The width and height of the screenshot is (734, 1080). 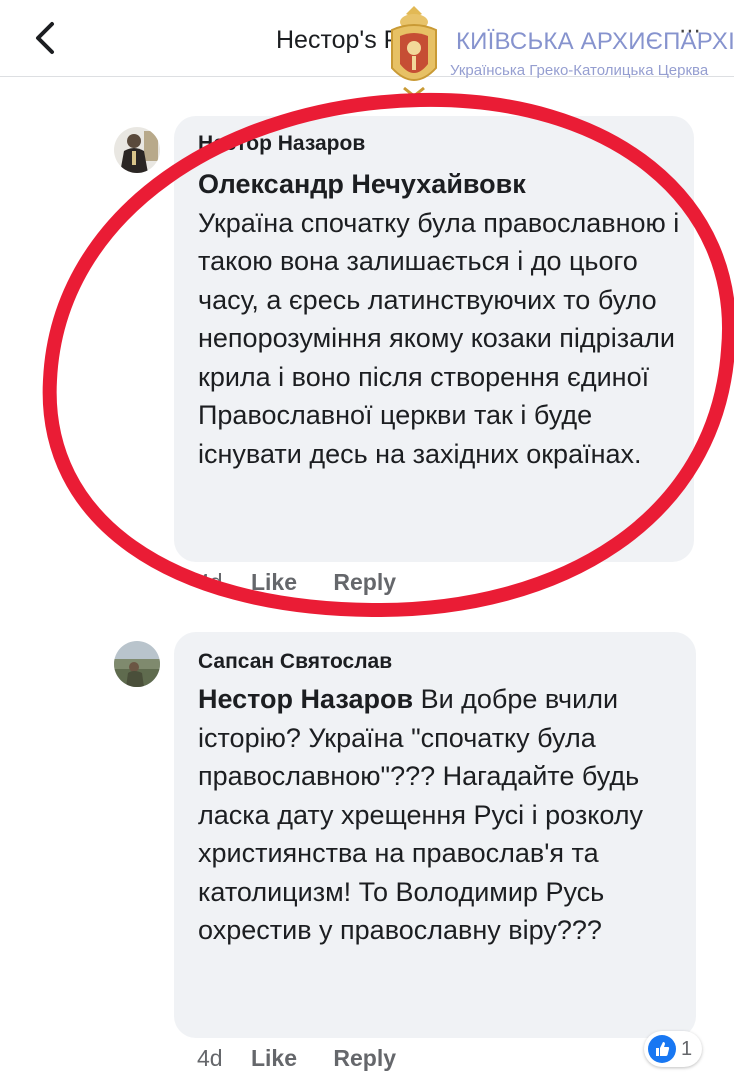 What do you see at coordinates (295, 662) in the screenshot?
I see `comment-author: Сапсан Святослав` at bounding box center [295, 662].